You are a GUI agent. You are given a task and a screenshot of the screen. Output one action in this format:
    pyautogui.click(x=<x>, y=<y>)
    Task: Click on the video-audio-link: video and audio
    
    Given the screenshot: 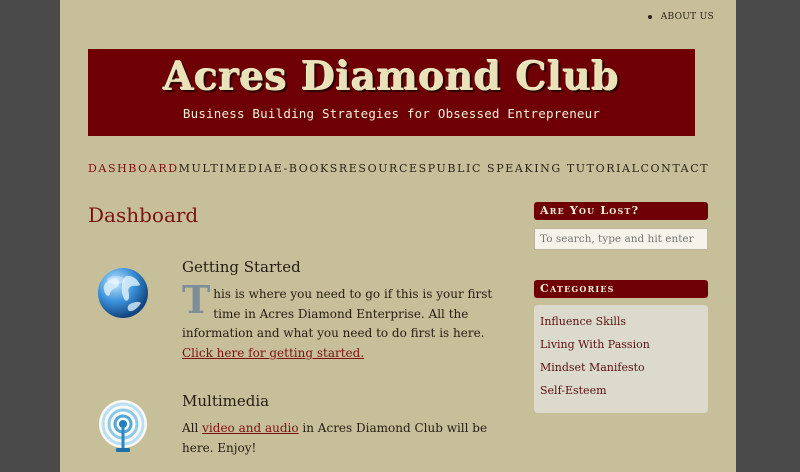 What is the action you would take?
    pyautogui.click(x=250, y=428)
    